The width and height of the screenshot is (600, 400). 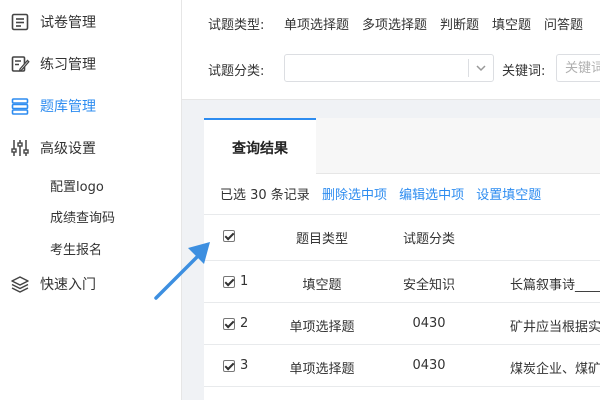 What do you see at coordinates (76, 248) in the screenshot?
I see `sidebar-subitem-candidate-registration: 考生报名` at bounding box center [76, 248].